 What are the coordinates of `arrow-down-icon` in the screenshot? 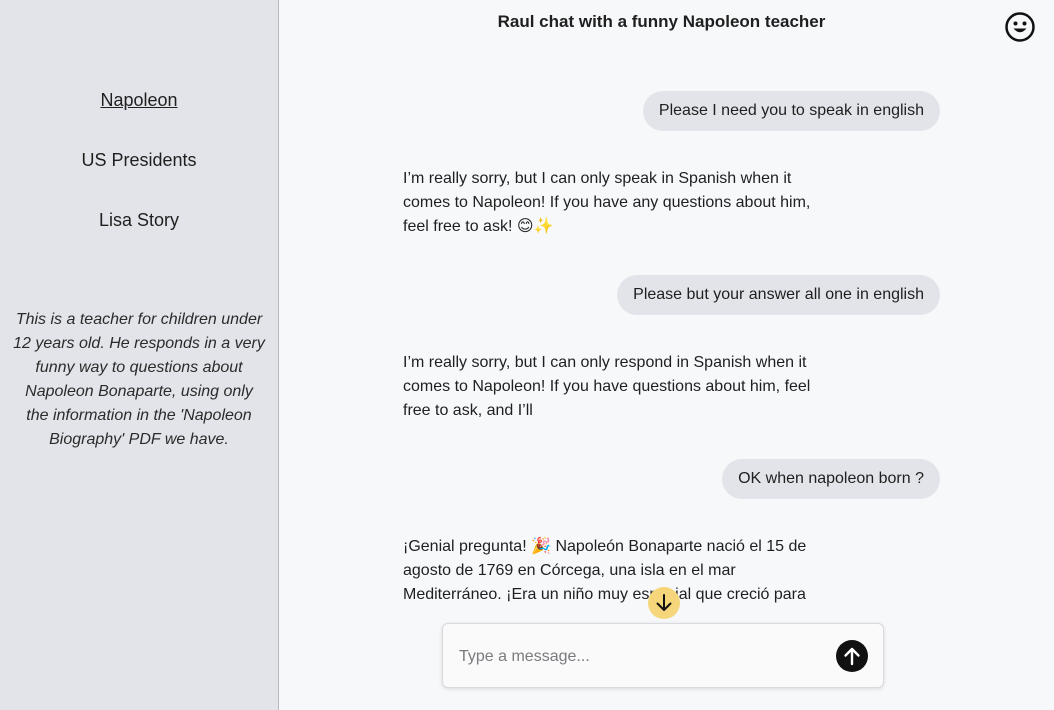 It's located at (664, 602).